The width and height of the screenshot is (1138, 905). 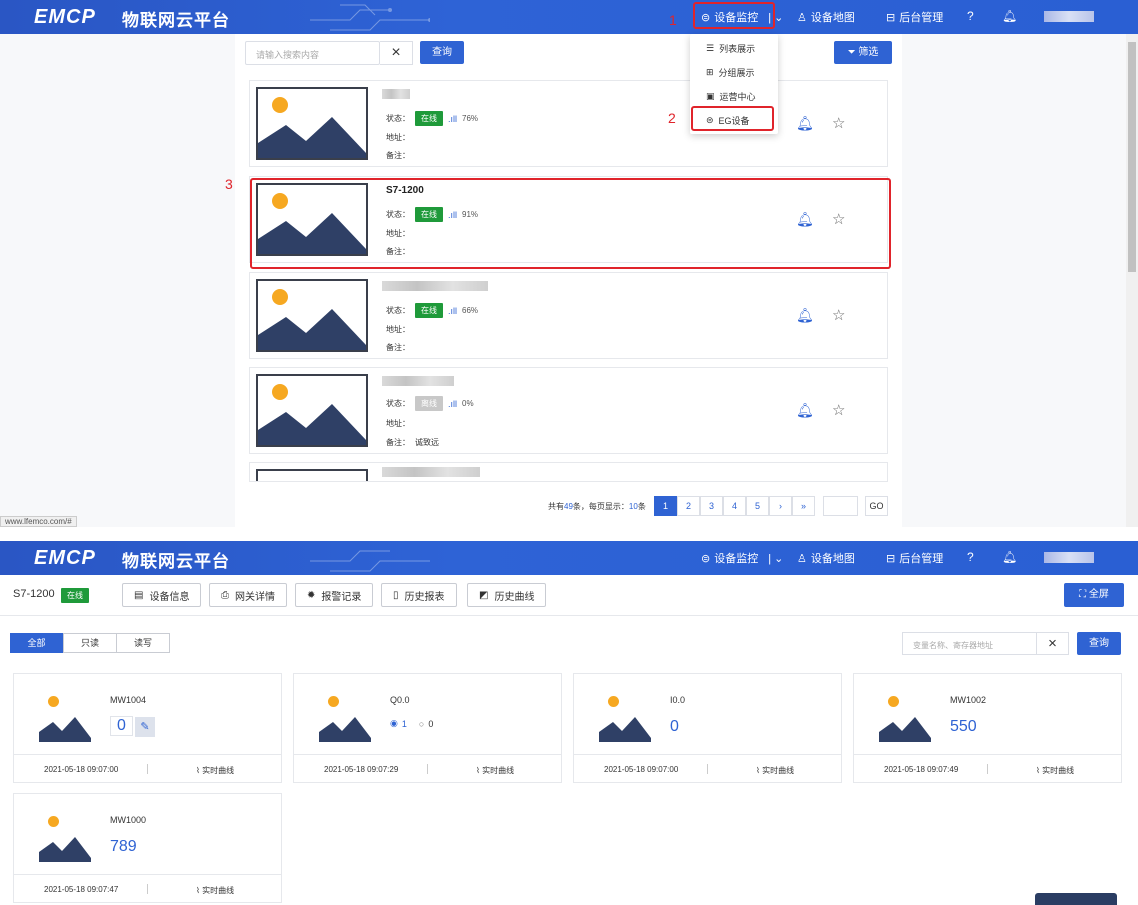 I want to click on printer-icon: ⎙, so click(x=225, y=595).